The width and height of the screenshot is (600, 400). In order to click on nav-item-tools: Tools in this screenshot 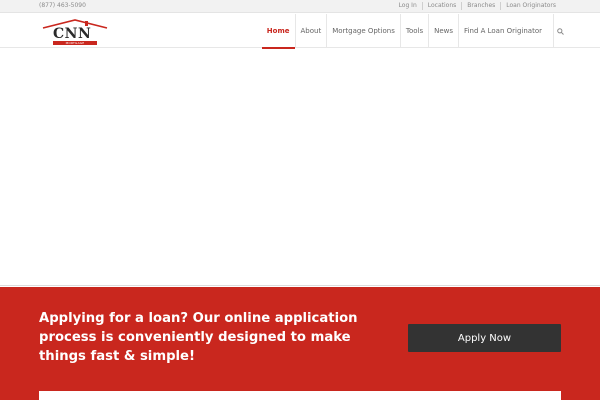, I will do `click(413, 31)`.